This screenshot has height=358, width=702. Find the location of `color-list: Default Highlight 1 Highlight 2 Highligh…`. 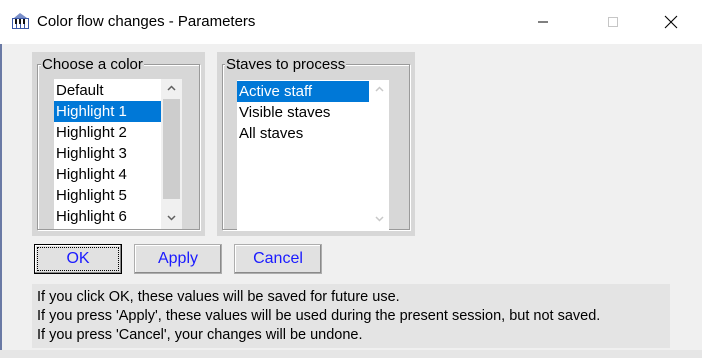

color-list: Default Highlight 1 Highlight 2 Highligh… is located at coordinates (118, 154).